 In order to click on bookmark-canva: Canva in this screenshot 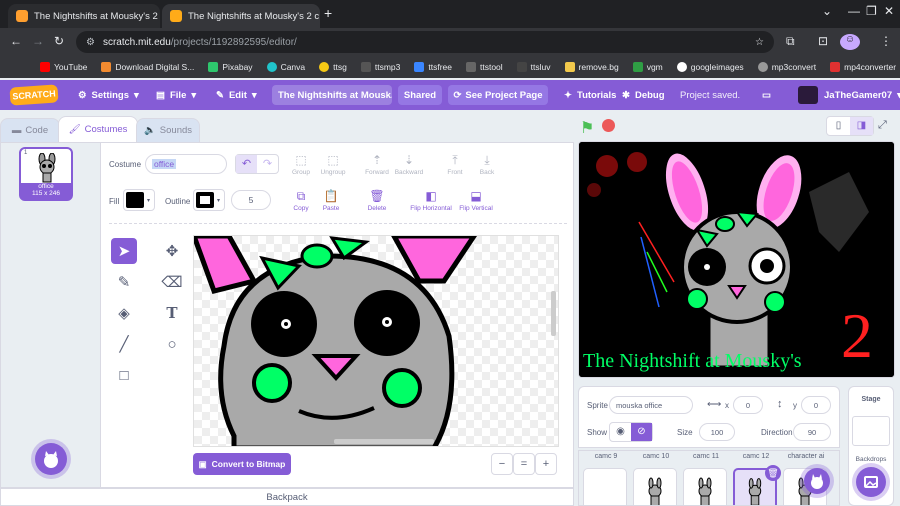, I will do `click(285, 67)`.